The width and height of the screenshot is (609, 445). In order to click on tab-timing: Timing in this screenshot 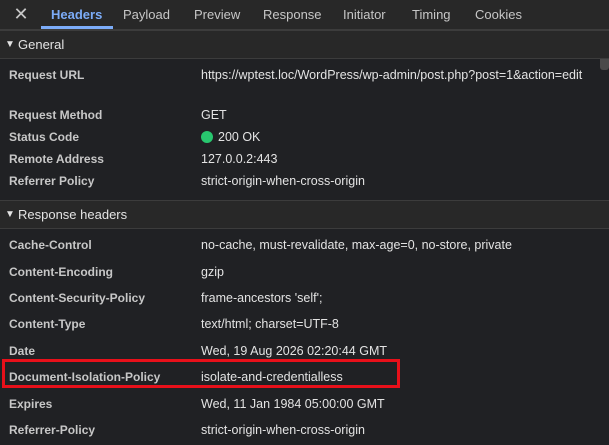, I will do `click(431, 14)`.